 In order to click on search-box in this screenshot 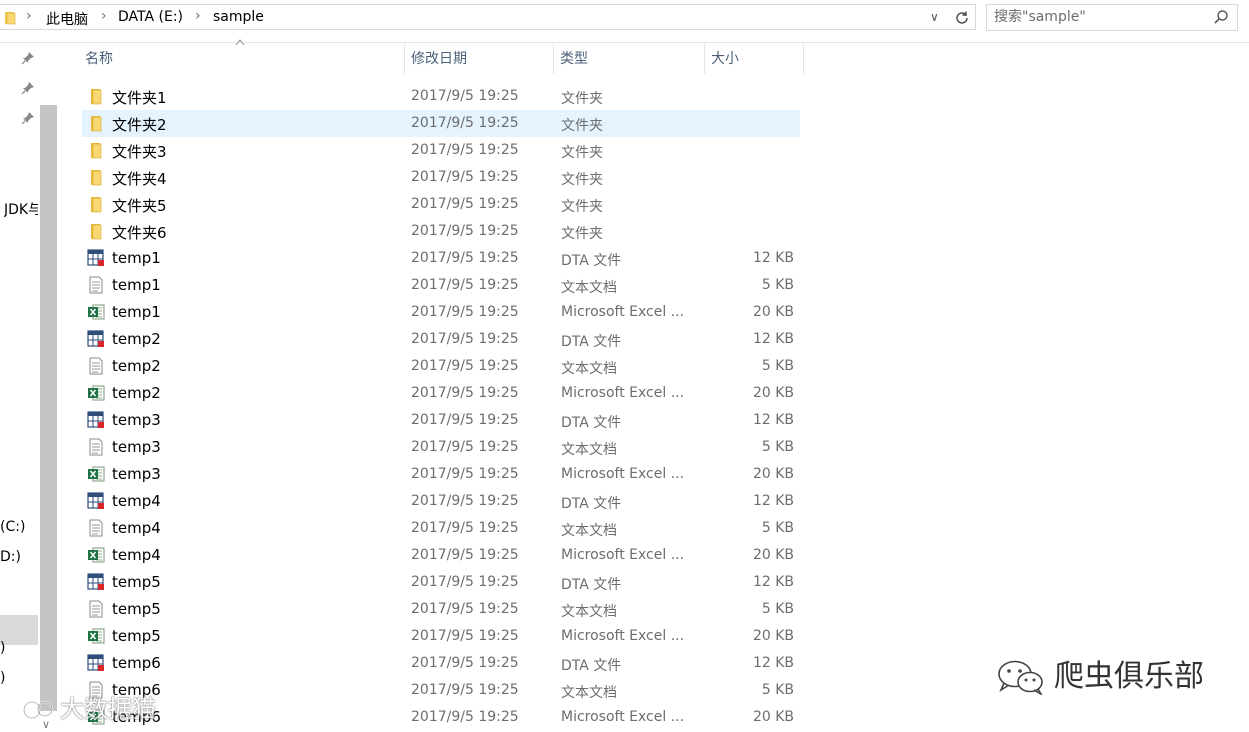, I will do `click(1112, 17)`.